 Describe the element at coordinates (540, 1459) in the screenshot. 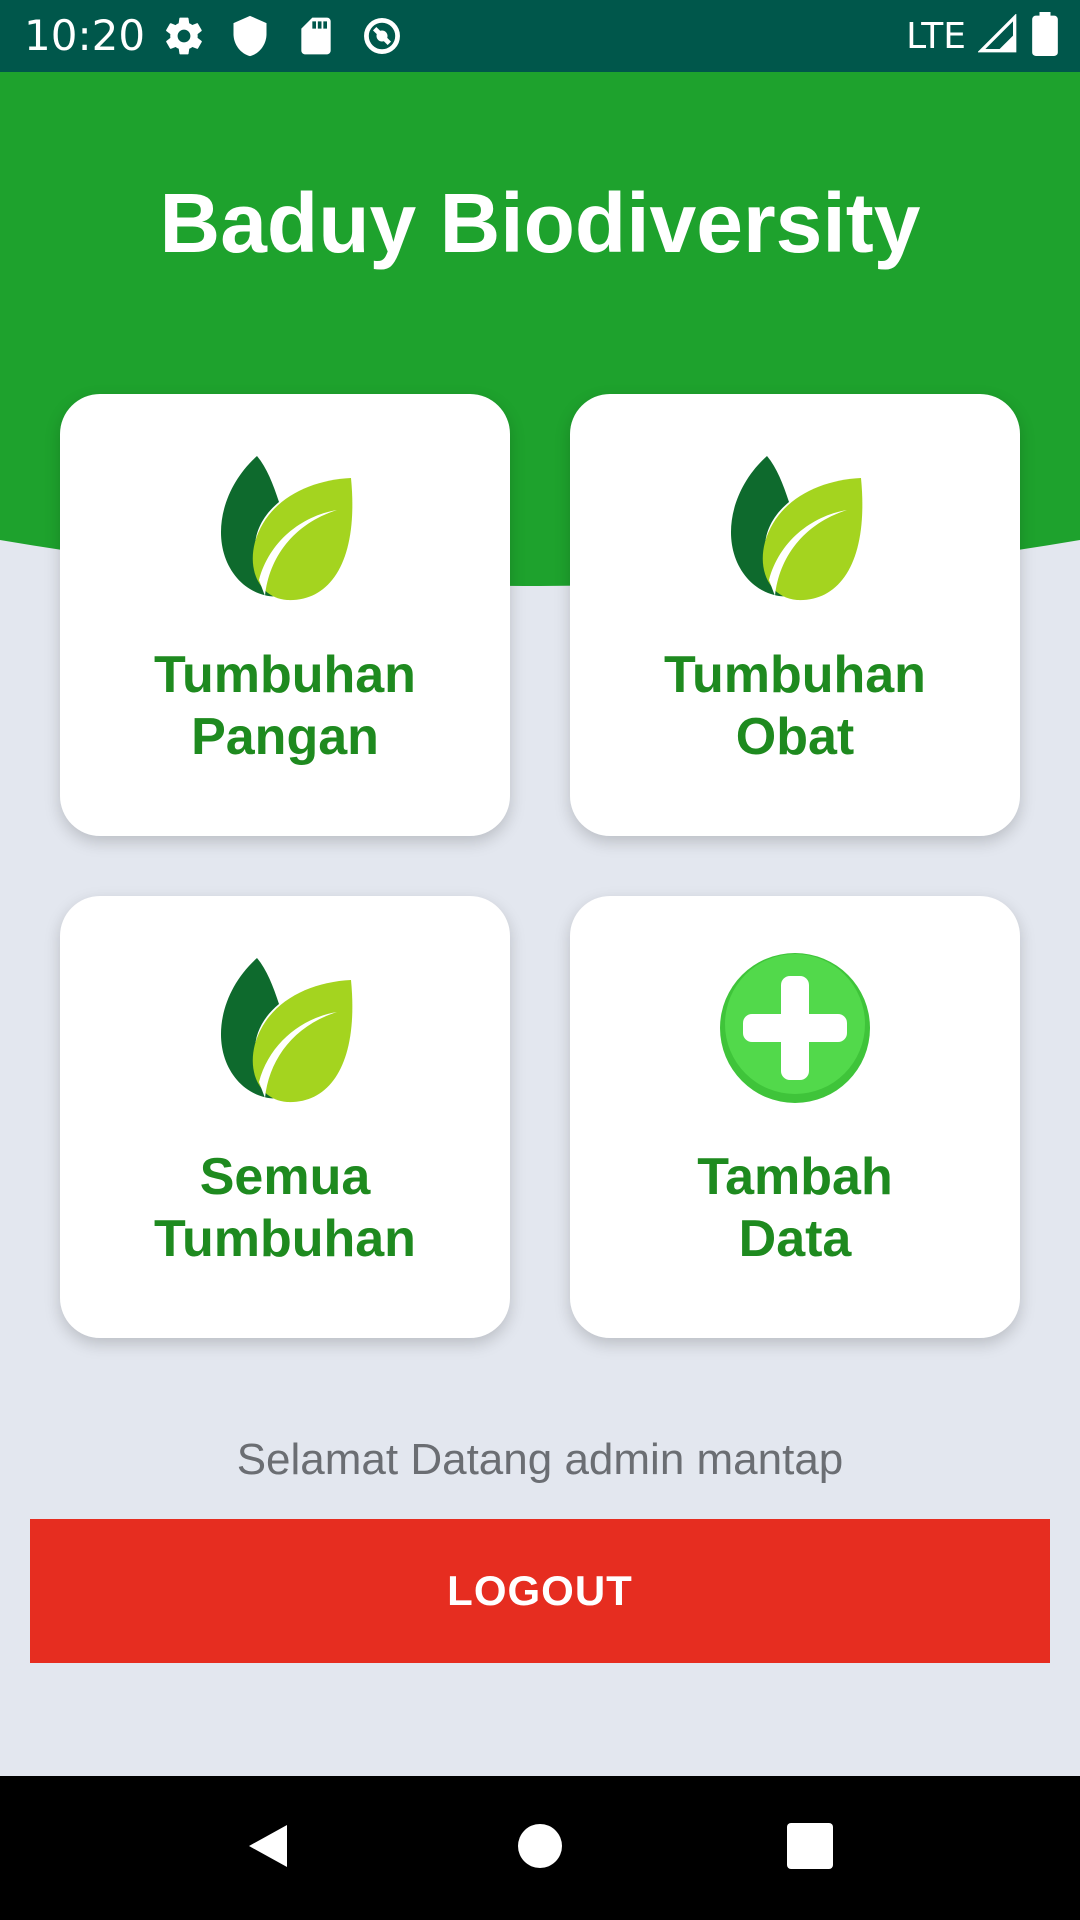

I see `welcome-text: Selamat Datang admin mantap` at that location.